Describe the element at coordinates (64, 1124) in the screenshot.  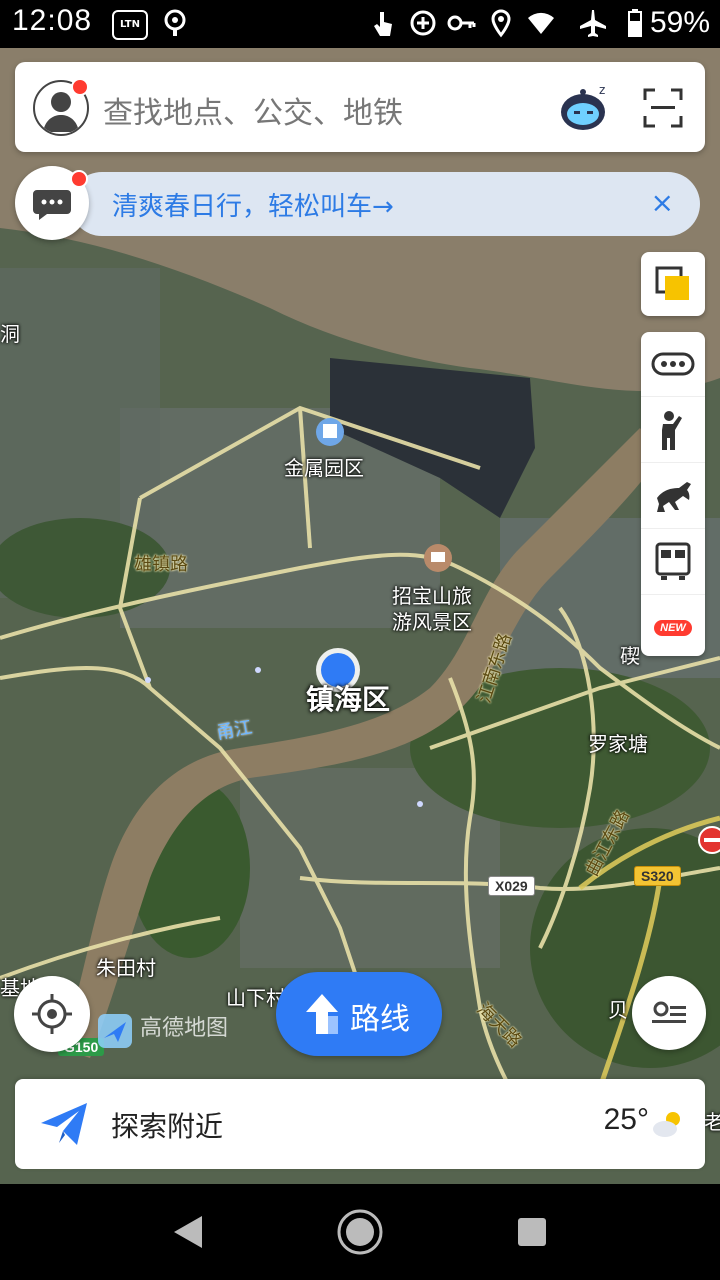
I see `paper-plane-icon` at that location.